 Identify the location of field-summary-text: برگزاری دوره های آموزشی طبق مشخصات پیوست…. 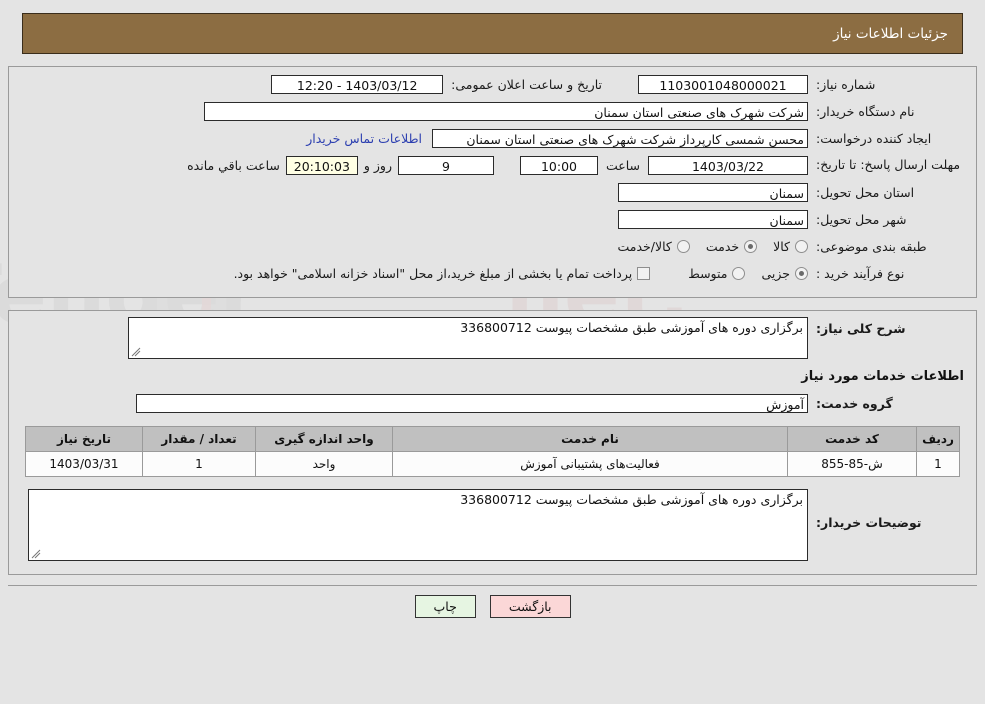
(468, 338).